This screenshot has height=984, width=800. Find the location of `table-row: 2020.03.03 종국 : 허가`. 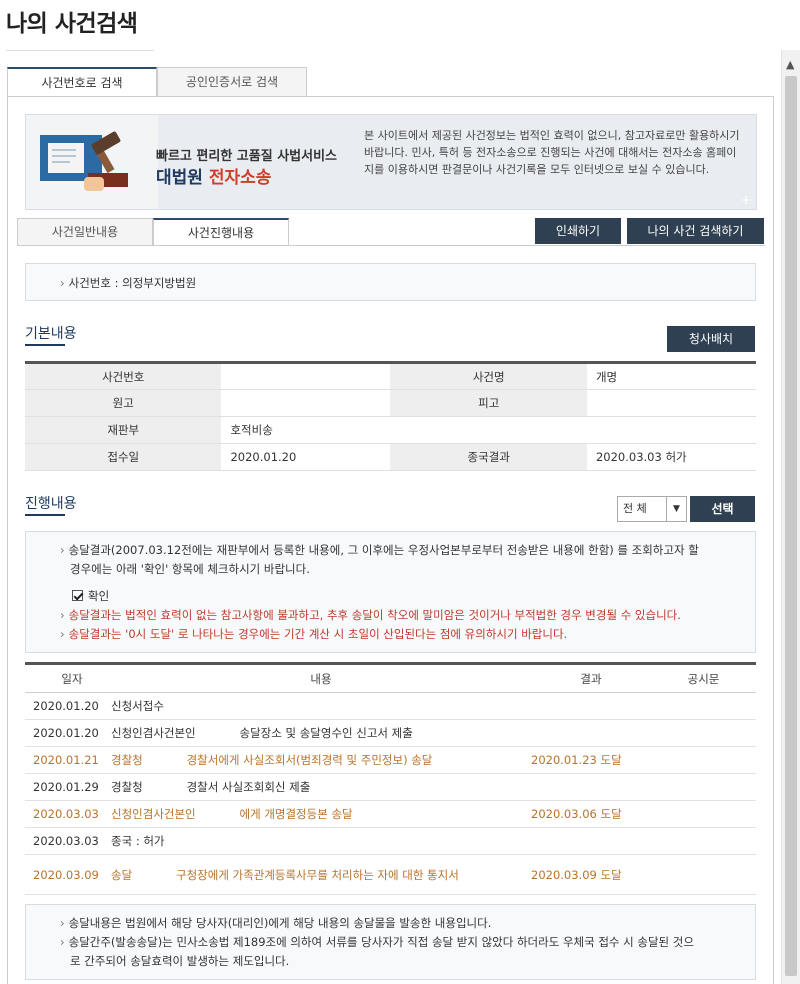

table-row: 2020.03.03 종국 : 허가 is located at coordinates (390, 841).